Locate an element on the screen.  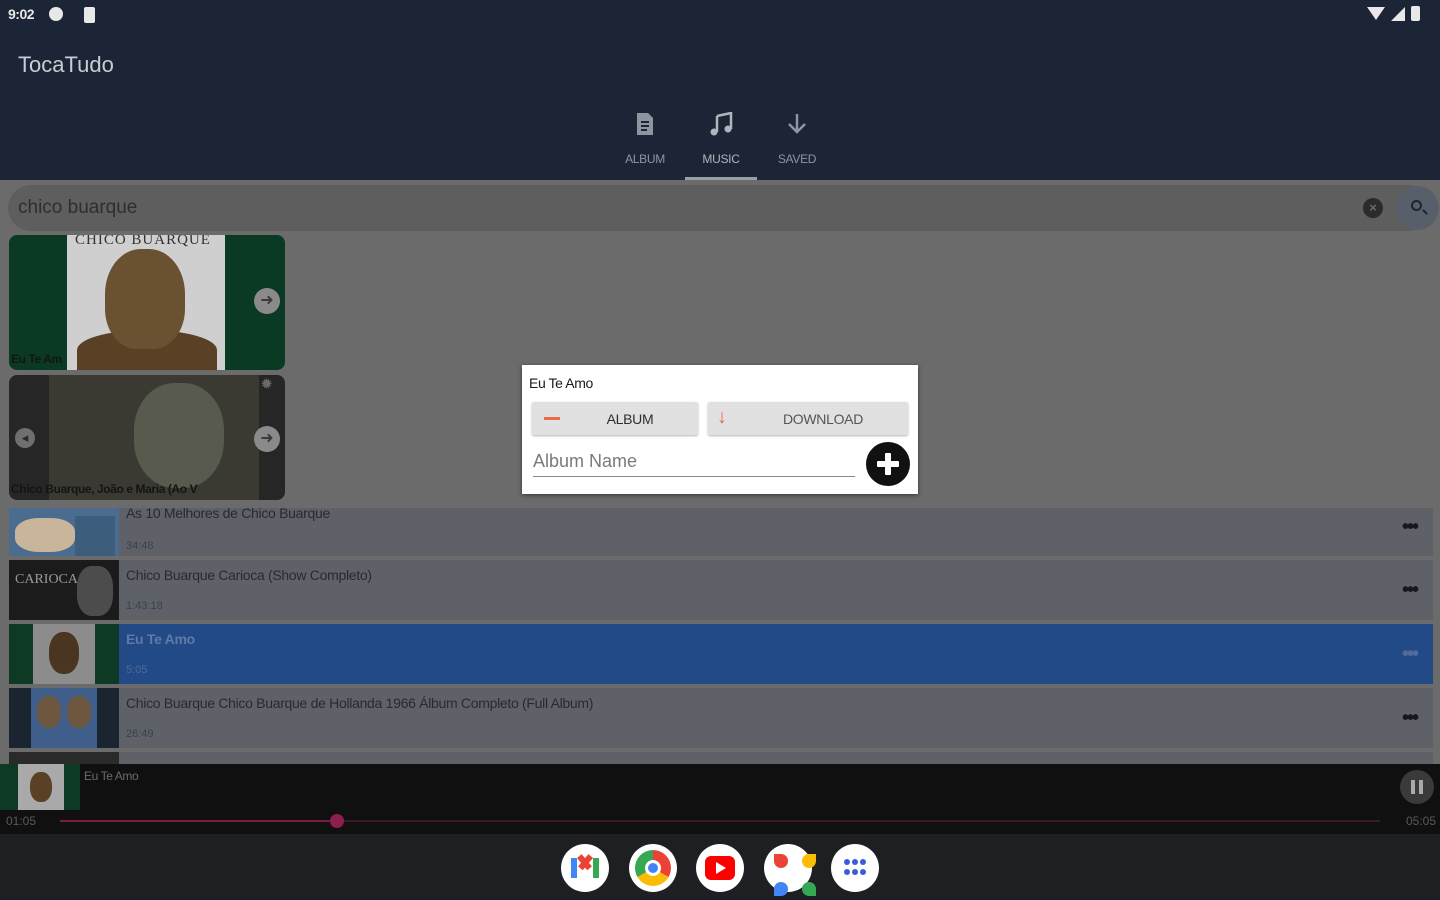
clear-search-icon: × is located at coordinates (1373, 208).